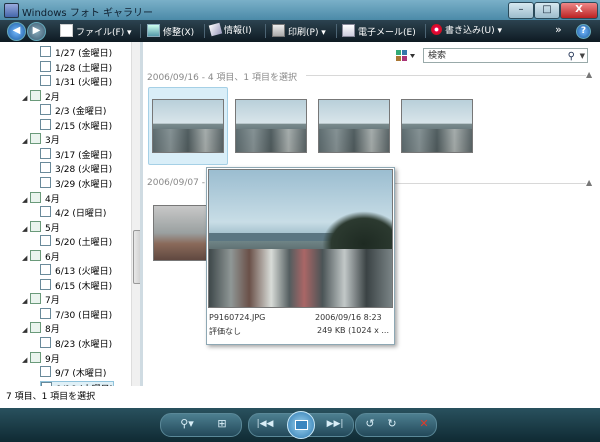 The height and width of the screenshot is (442, 600). What do you see at coordinates (547, 10) in the screenshot?
I see `maximize-button: □` at bounding box center [547, 10].